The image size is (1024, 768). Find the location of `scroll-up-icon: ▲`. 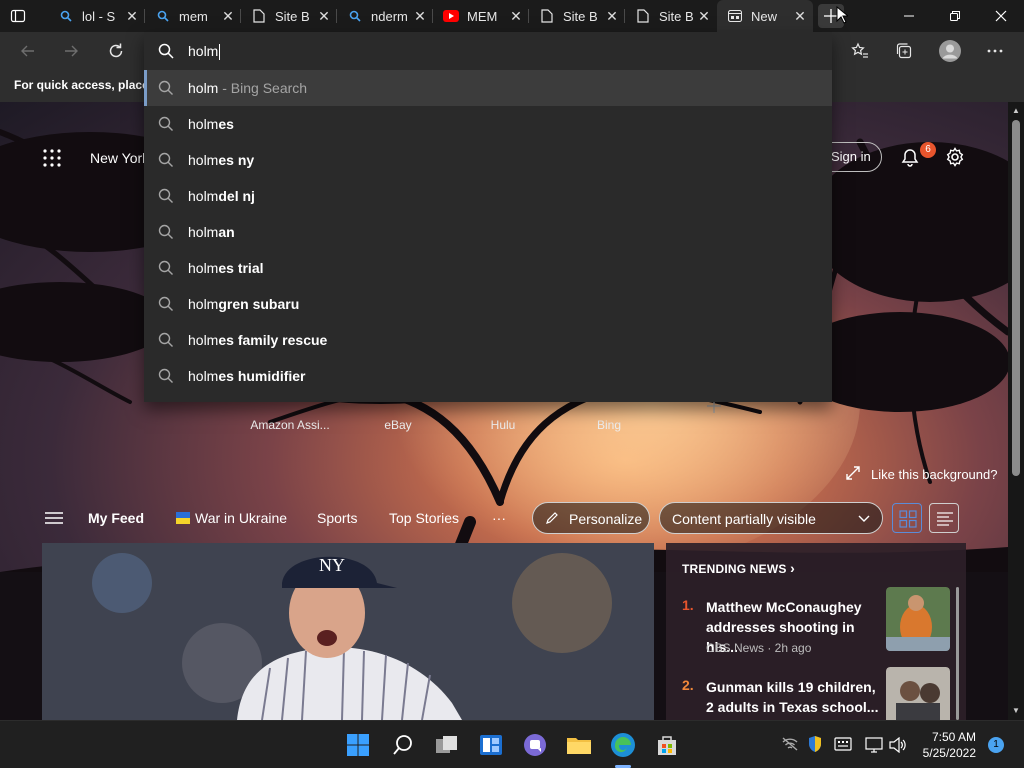

scroll-up-icon: ▲ is located at coordinates (1016, 110).